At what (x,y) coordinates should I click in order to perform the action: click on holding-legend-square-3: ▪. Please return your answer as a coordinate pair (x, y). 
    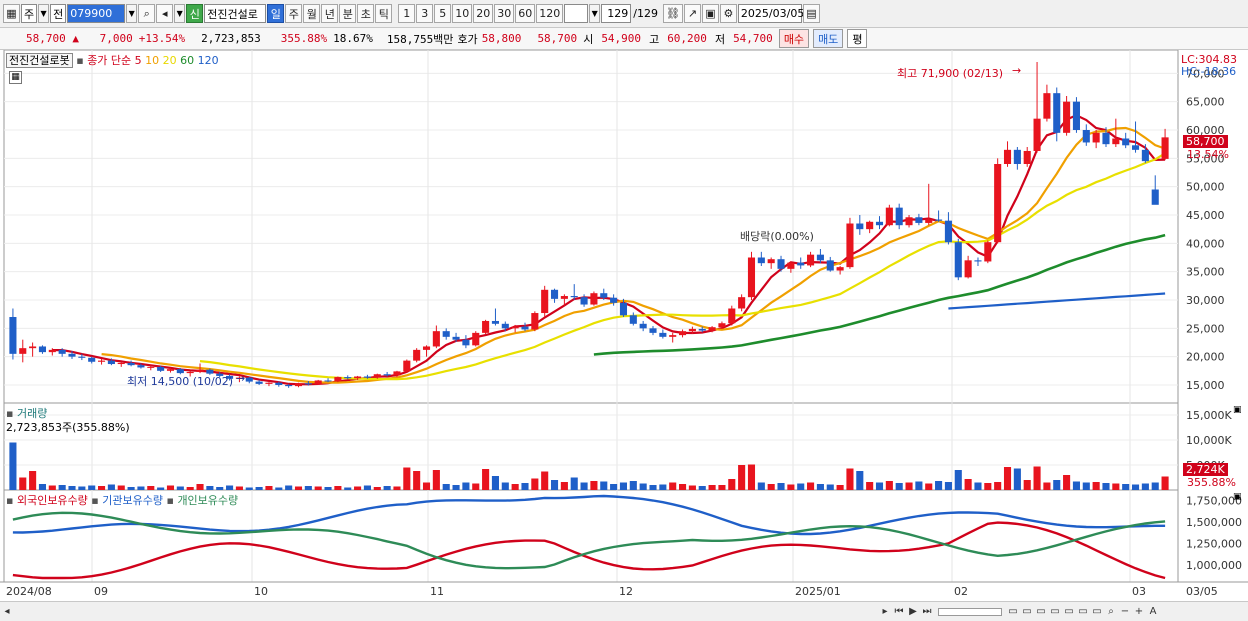
    Looking at the image, I should click on (172, 500).